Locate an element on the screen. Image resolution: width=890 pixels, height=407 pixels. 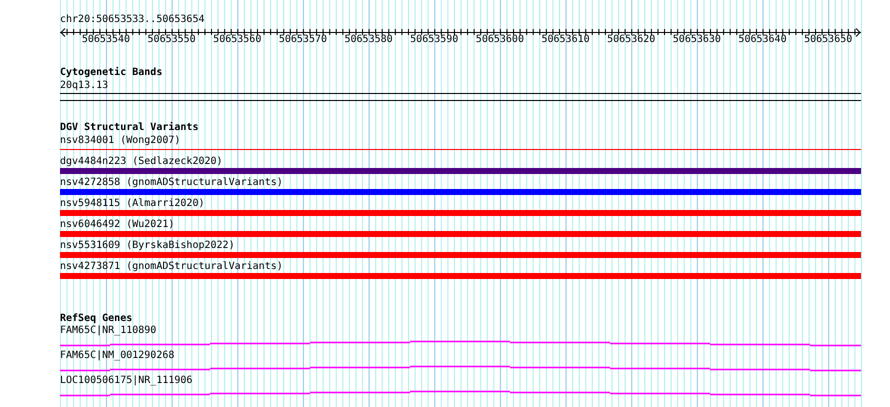
ruler-tick-label: 50653650 is located at coordinates (828, 40).